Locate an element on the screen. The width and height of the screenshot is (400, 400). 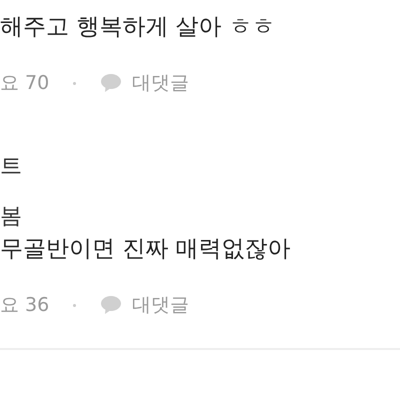
comment-text: 무골반이면 진짜 매력없잖아 is located at coordinates (145, 249).